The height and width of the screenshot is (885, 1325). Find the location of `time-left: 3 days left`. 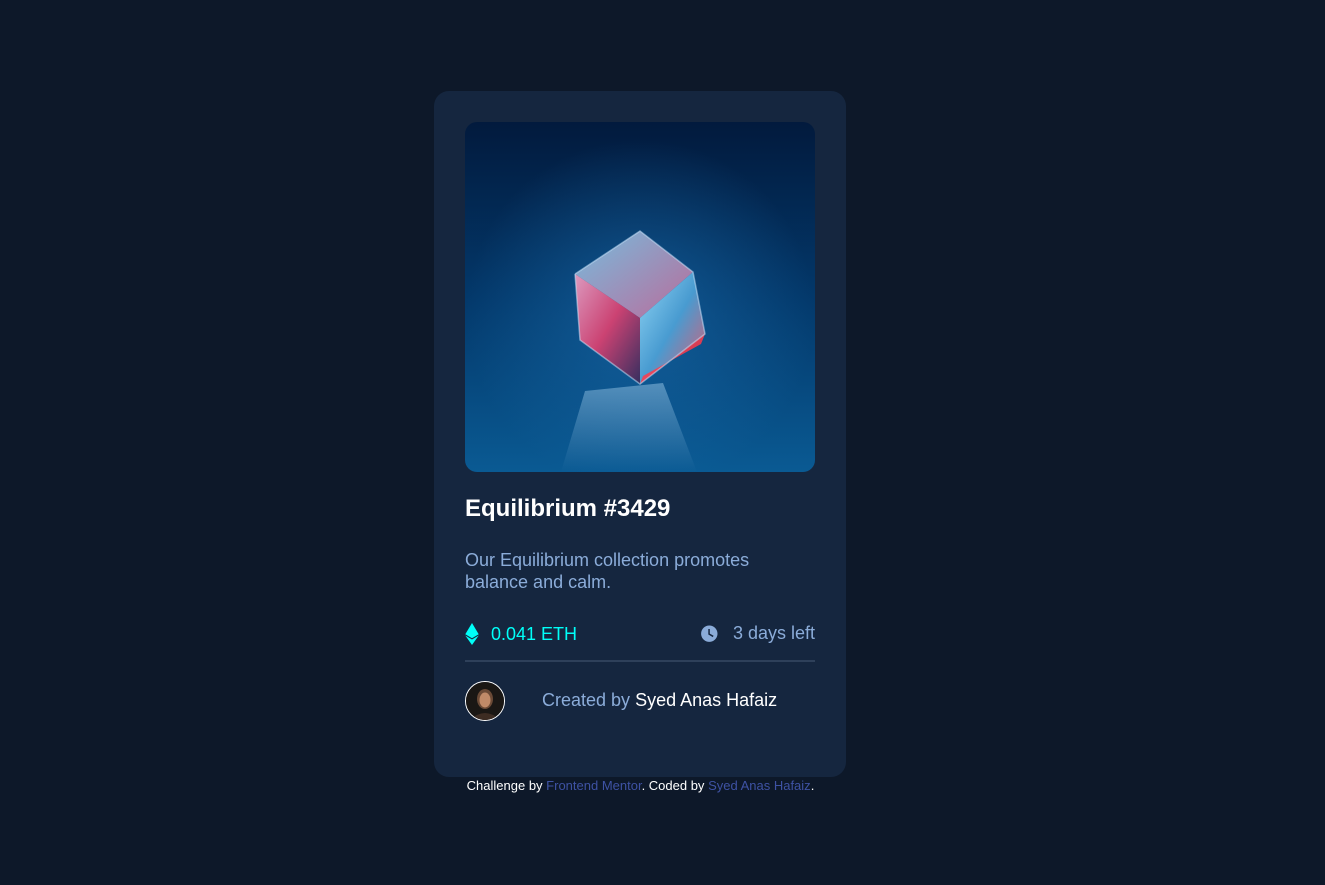

time-left: 3 days left is located at coordinates (758, 633).